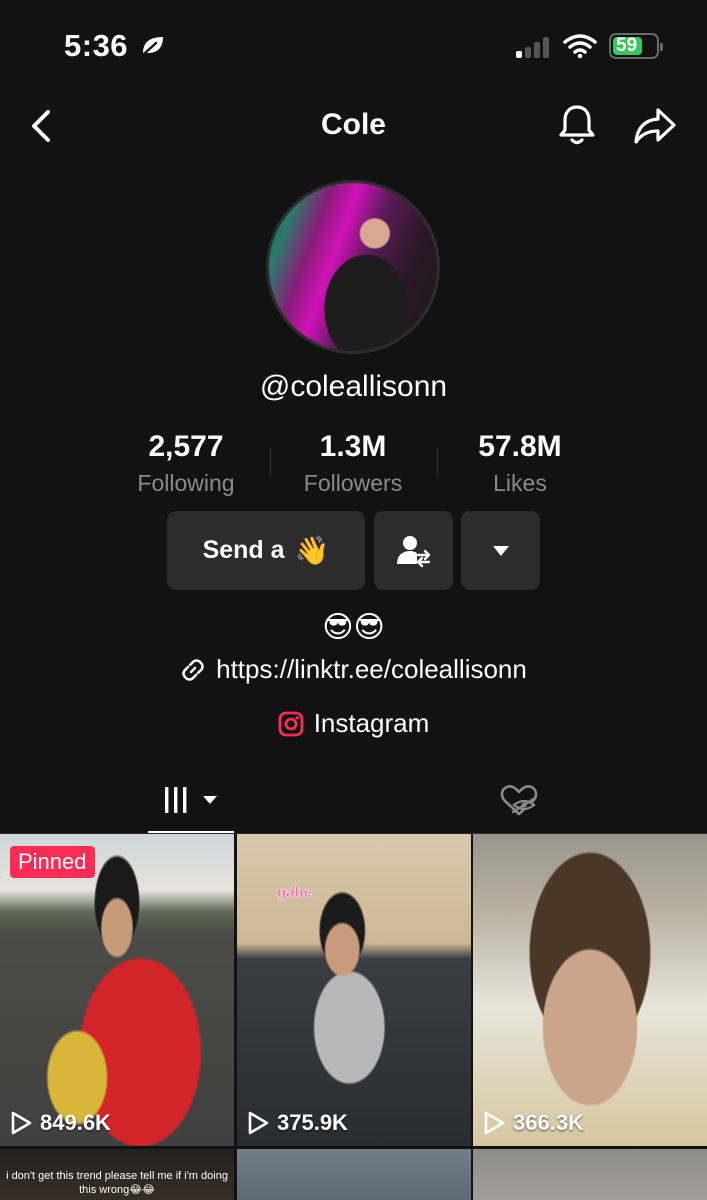 This screenshot has height=1200, width=707. I want to click on tab-liked-videos, so click(519, 801).